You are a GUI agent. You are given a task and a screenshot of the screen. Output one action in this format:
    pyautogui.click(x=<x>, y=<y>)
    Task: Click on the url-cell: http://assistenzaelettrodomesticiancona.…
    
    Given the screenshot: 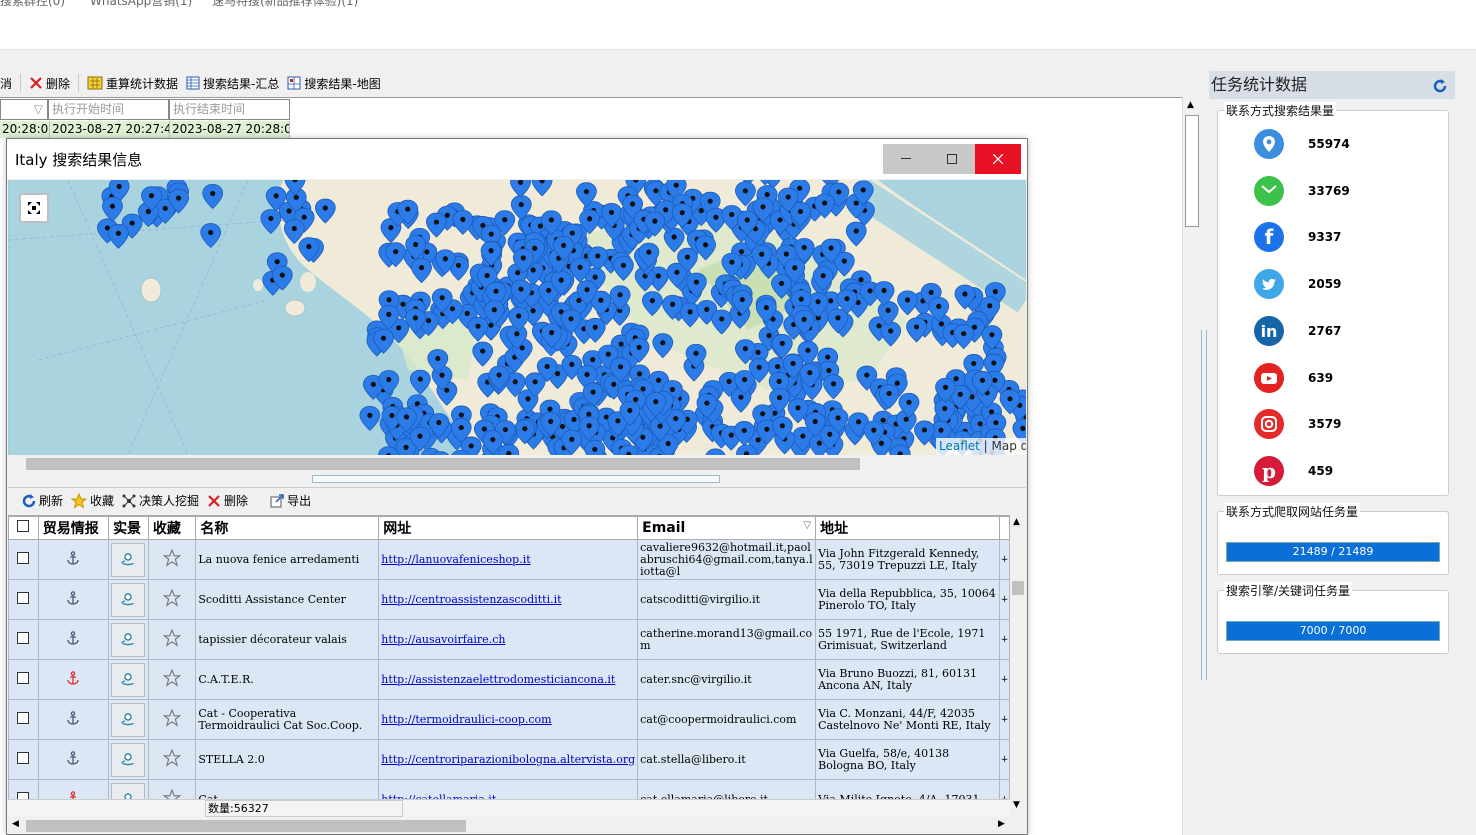 What is the action you would take?
    pyautogui.click(x=508, y=679)
    